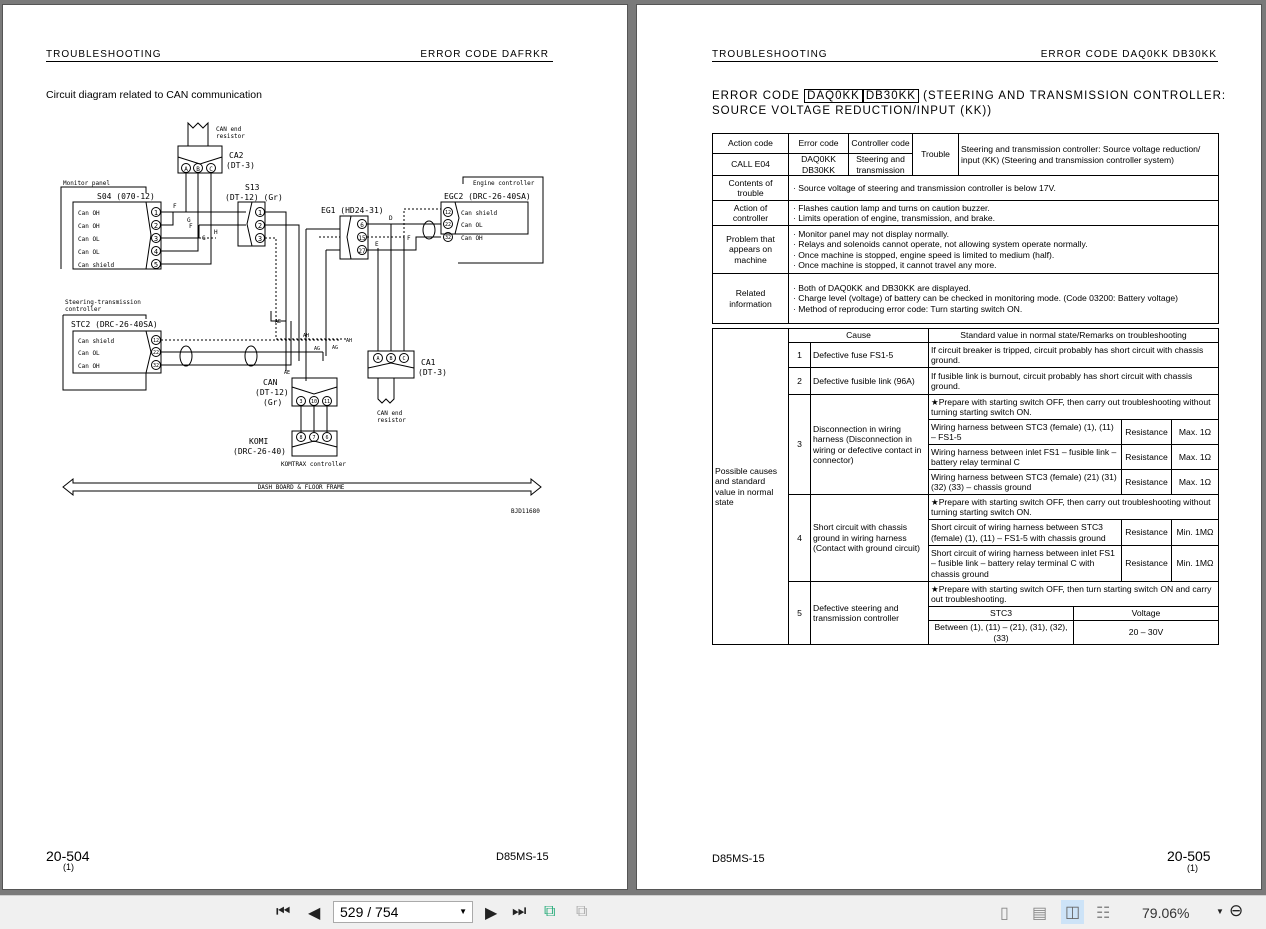  I want to click on svg-text: A, so click(377, 359).